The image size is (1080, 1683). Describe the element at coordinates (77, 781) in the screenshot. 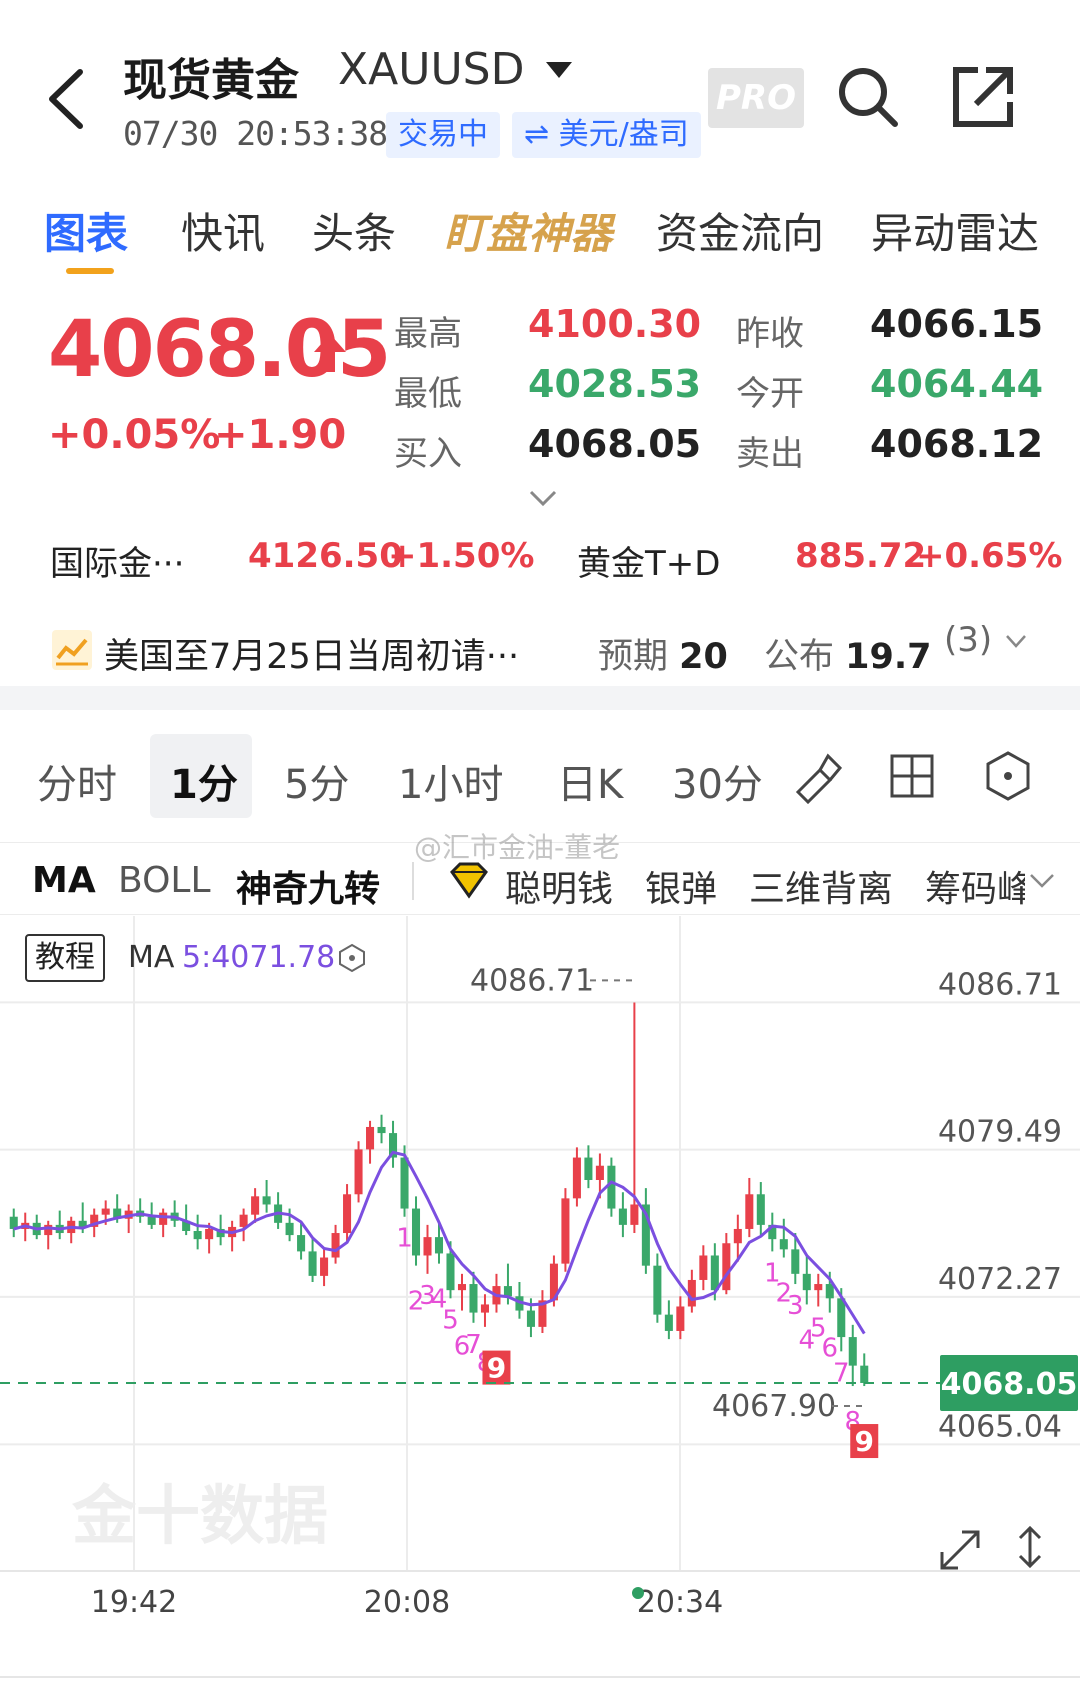

I see `period-timeshare: 分时` at that location.